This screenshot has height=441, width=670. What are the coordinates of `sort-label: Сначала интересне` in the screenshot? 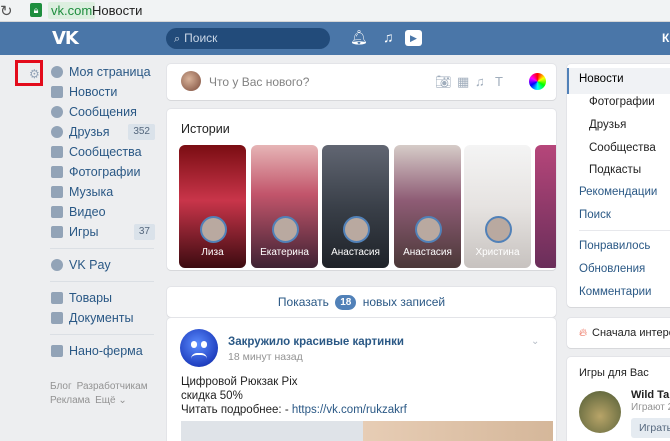 It's located at (631, 333).